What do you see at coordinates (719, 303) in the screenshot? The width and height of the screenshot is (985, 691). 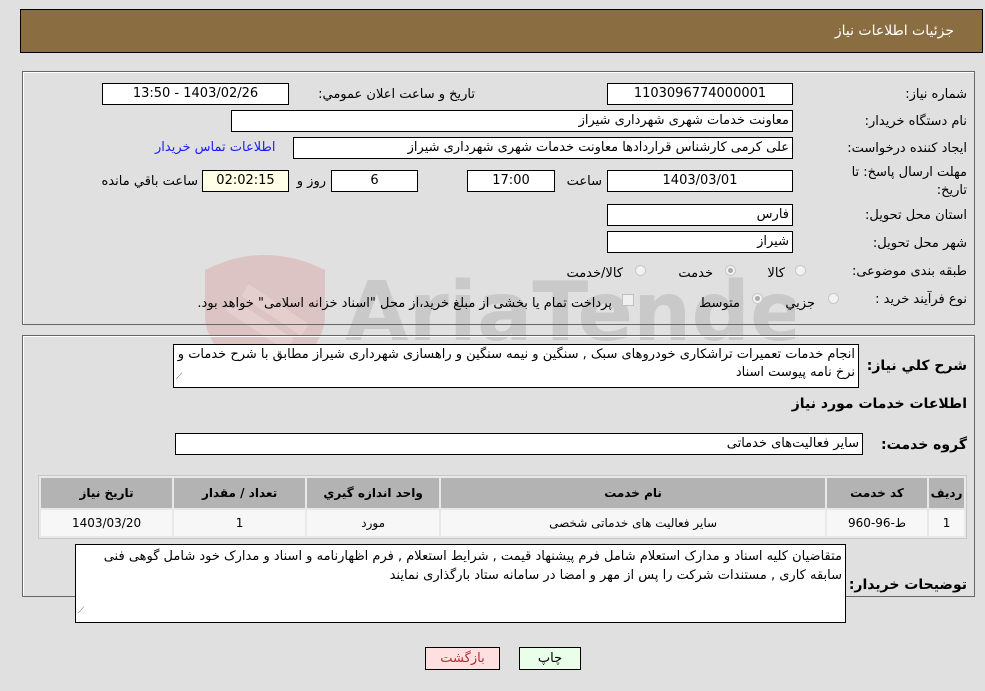 I see `process-option-medium: متوسط` at bounding box center [719, 303].